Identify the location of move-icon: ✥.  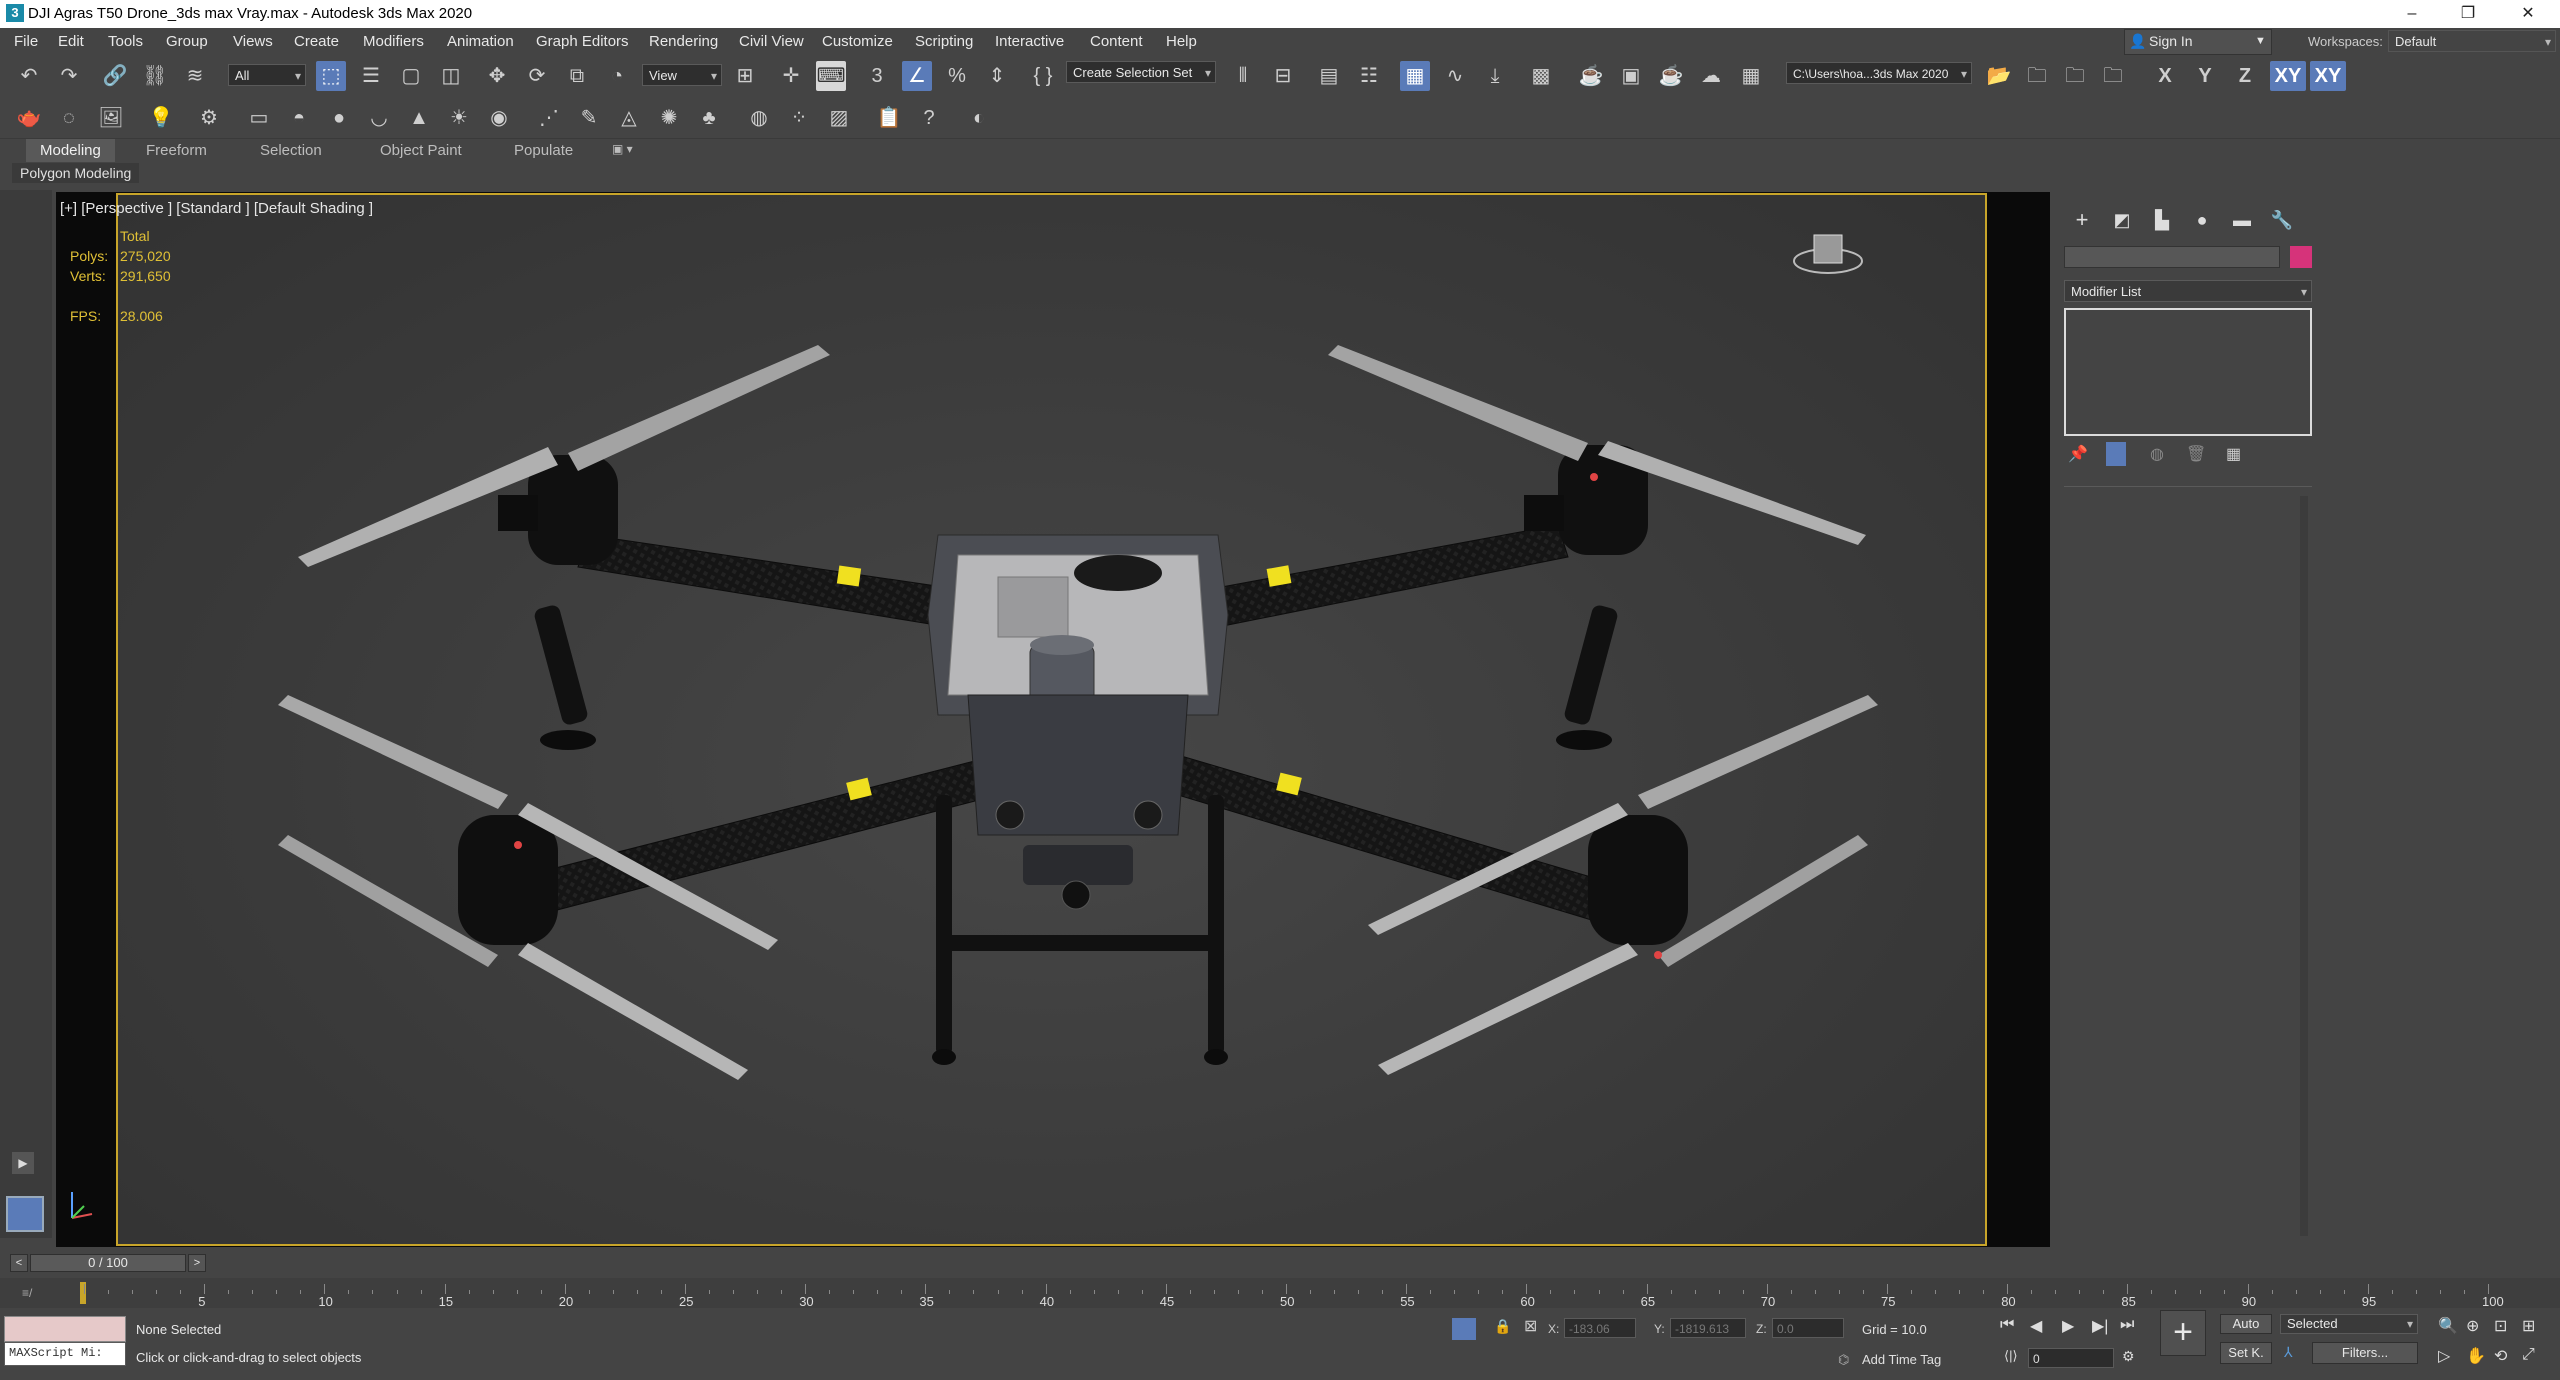
(497, 76).